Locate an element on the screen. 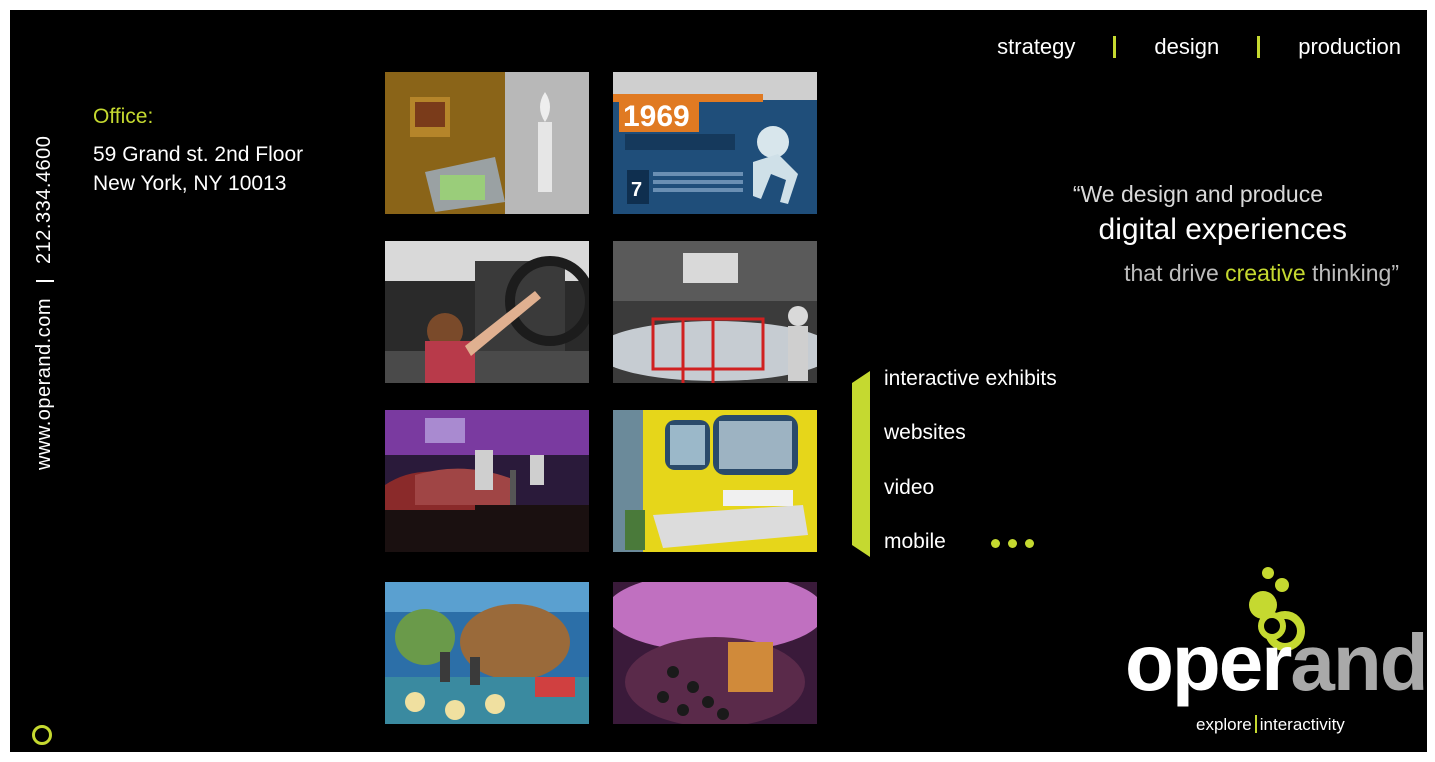 Image resolution: width=1435 pixels, height=762 pixels. thumb-concert-hall is located at coordinates (715, 653).